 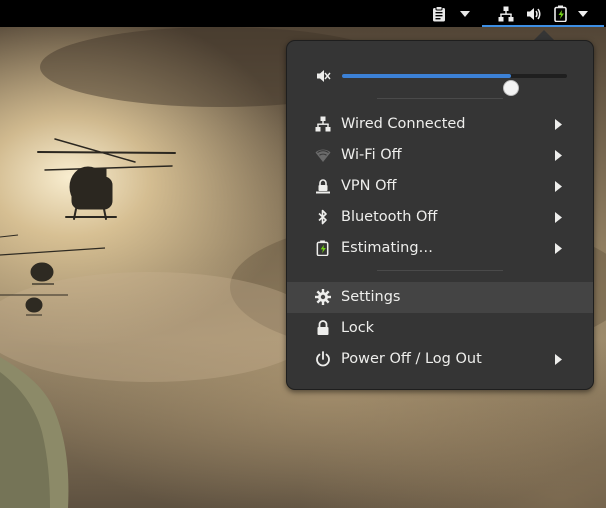 I want to click on menu-item-label: VPN Off, so click(x=369, y=186).